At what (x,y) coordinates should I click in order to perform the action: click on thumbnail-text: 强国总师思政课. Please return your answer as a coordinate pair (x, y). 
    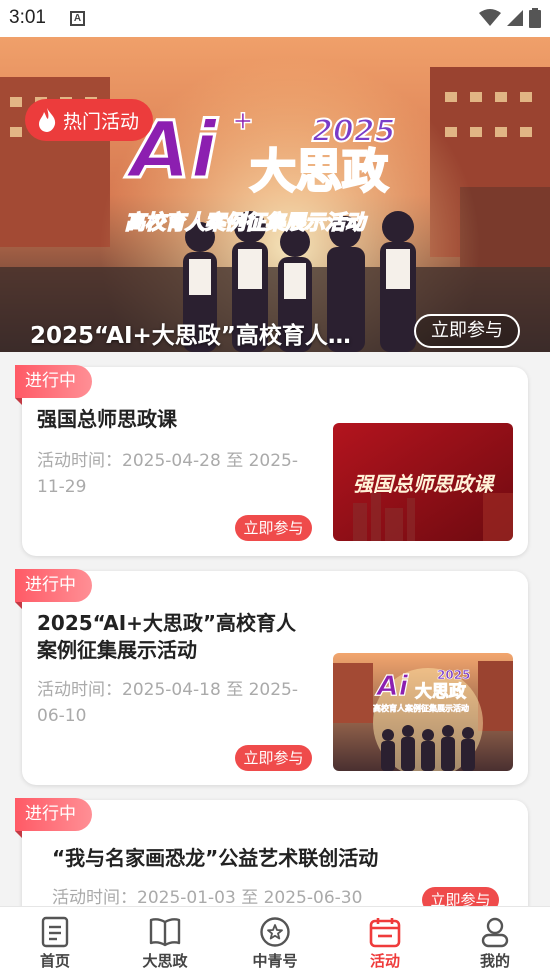
    Looking at the image, I should click on (424, 484).